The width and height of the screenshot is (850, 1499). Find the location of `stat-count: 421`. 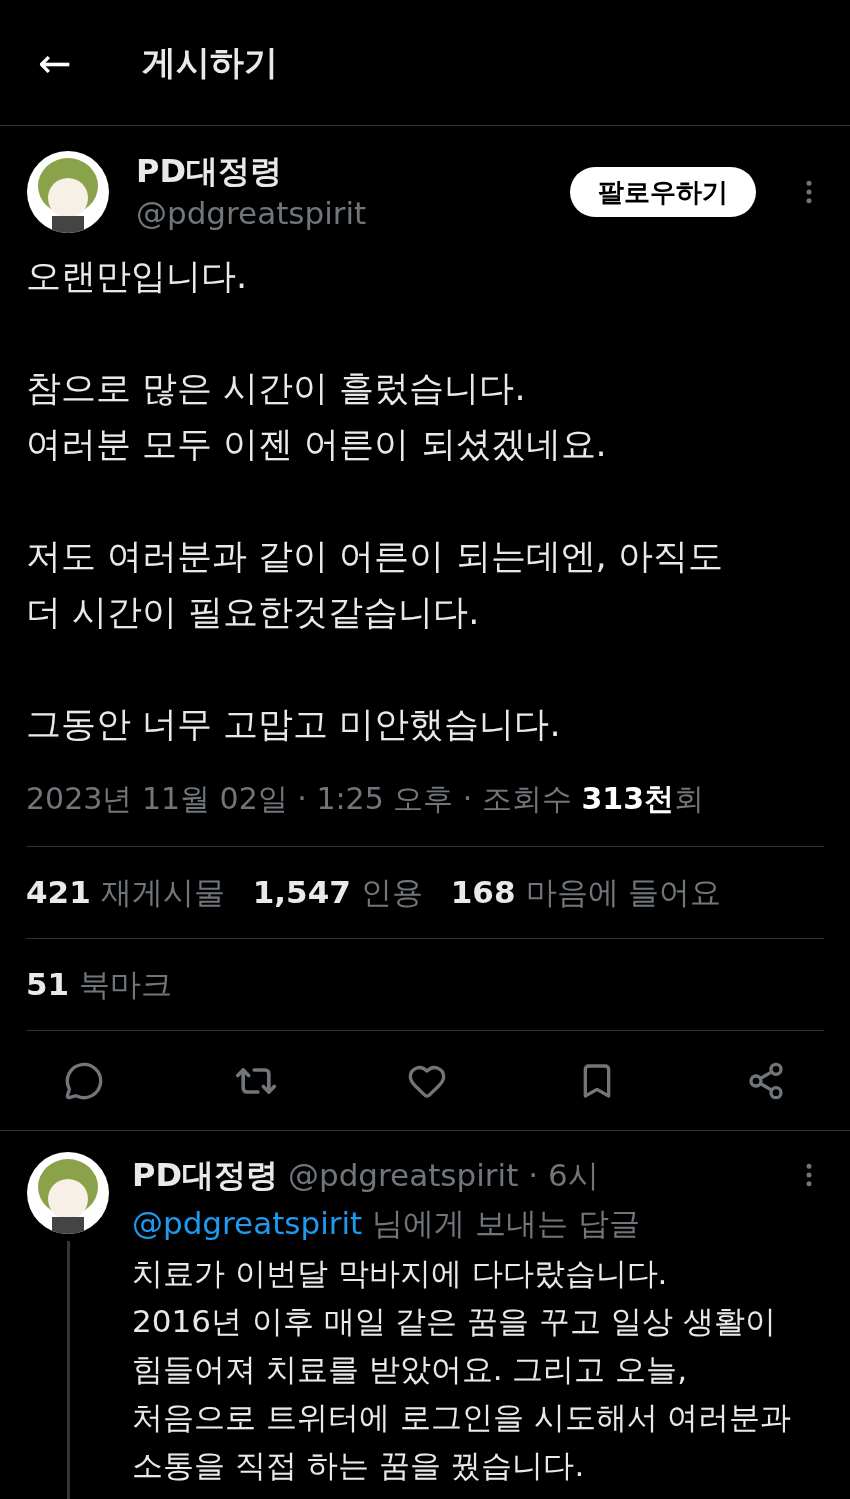

stat-count: 421 is located at coordinates (58, 893).